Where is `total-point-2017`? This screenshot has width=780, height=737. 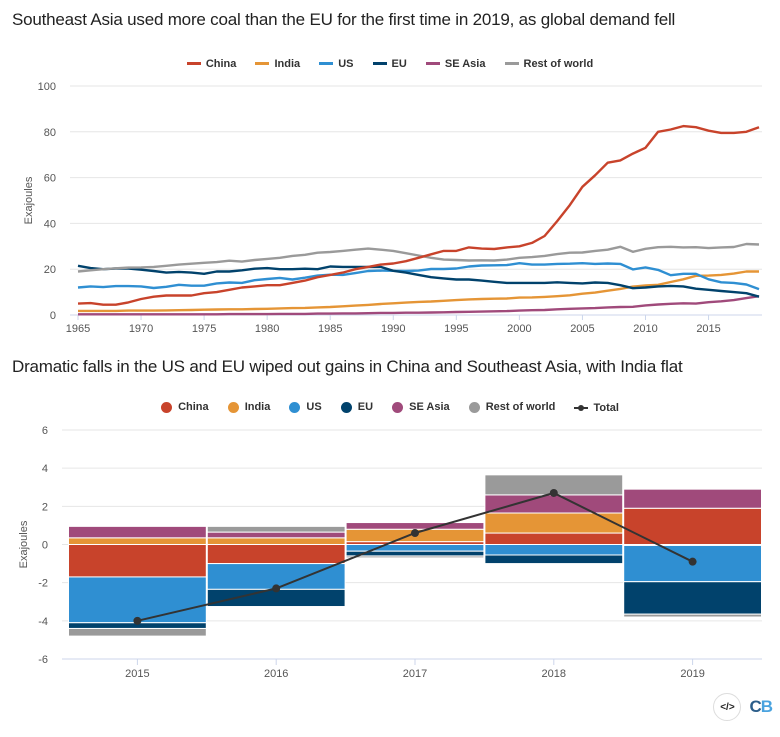
total-point-2017 is located at coordinates (415, 533).